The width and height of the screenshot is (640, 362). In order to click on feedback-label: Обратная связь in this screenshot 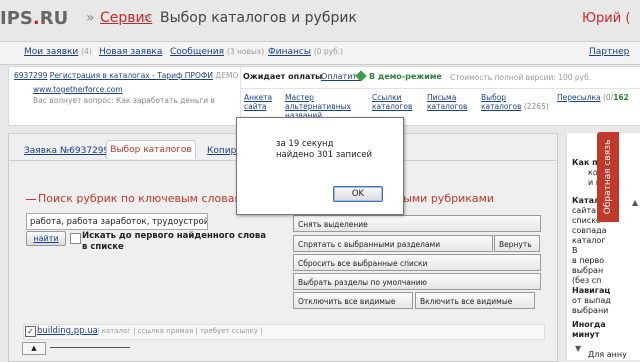, I will do `click(608, 177)`.